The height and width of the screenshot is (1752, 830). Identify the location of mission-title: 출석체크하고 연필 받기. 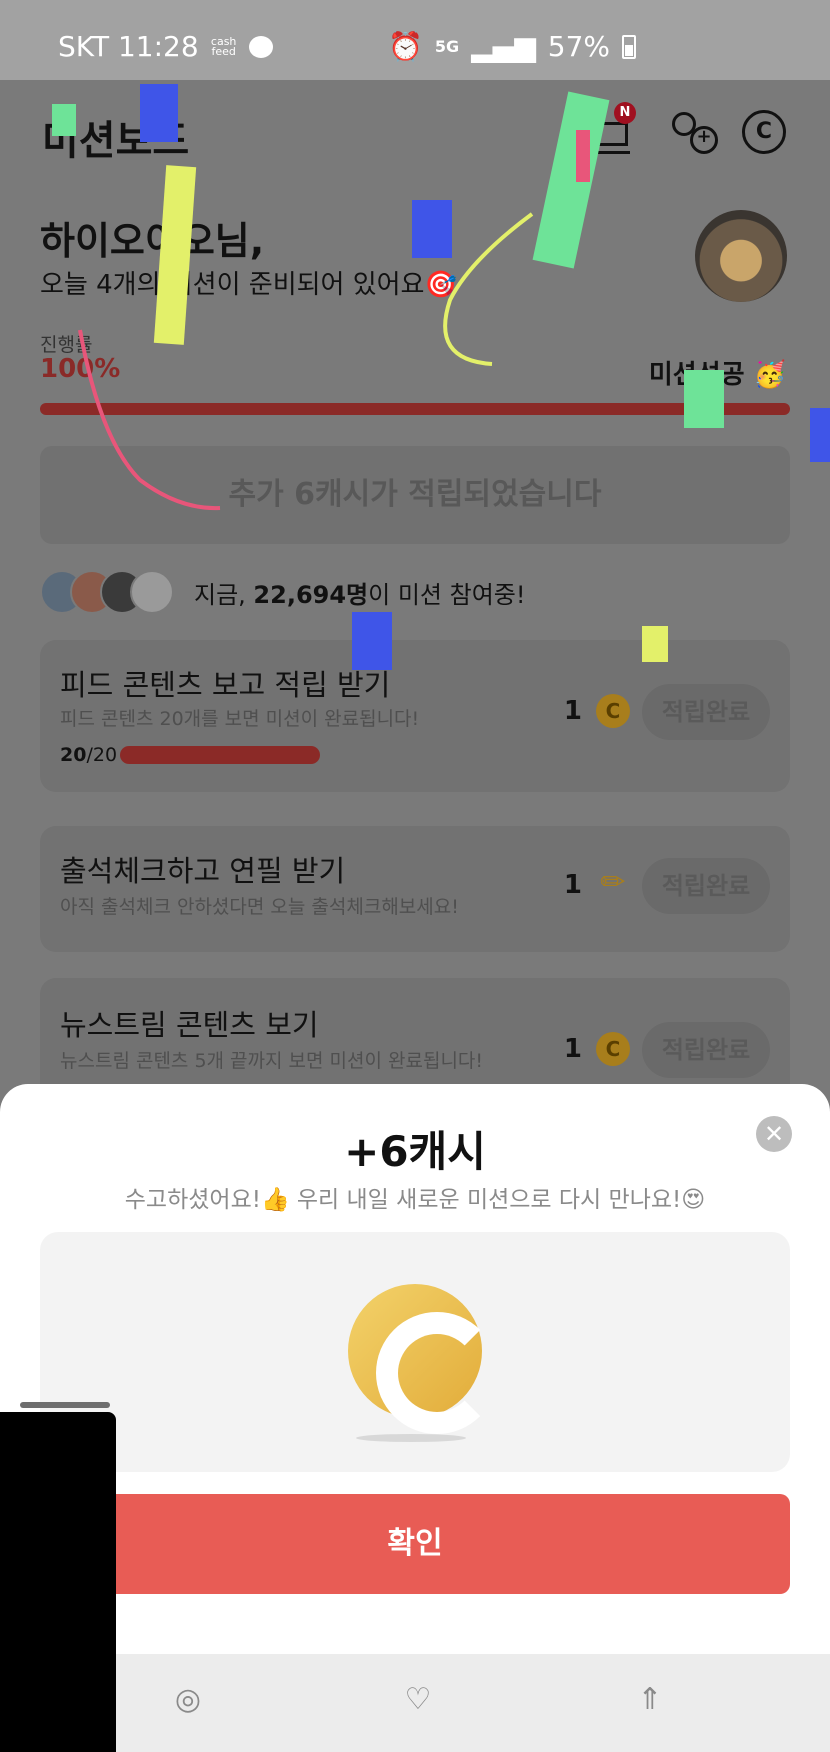
(203, 871).